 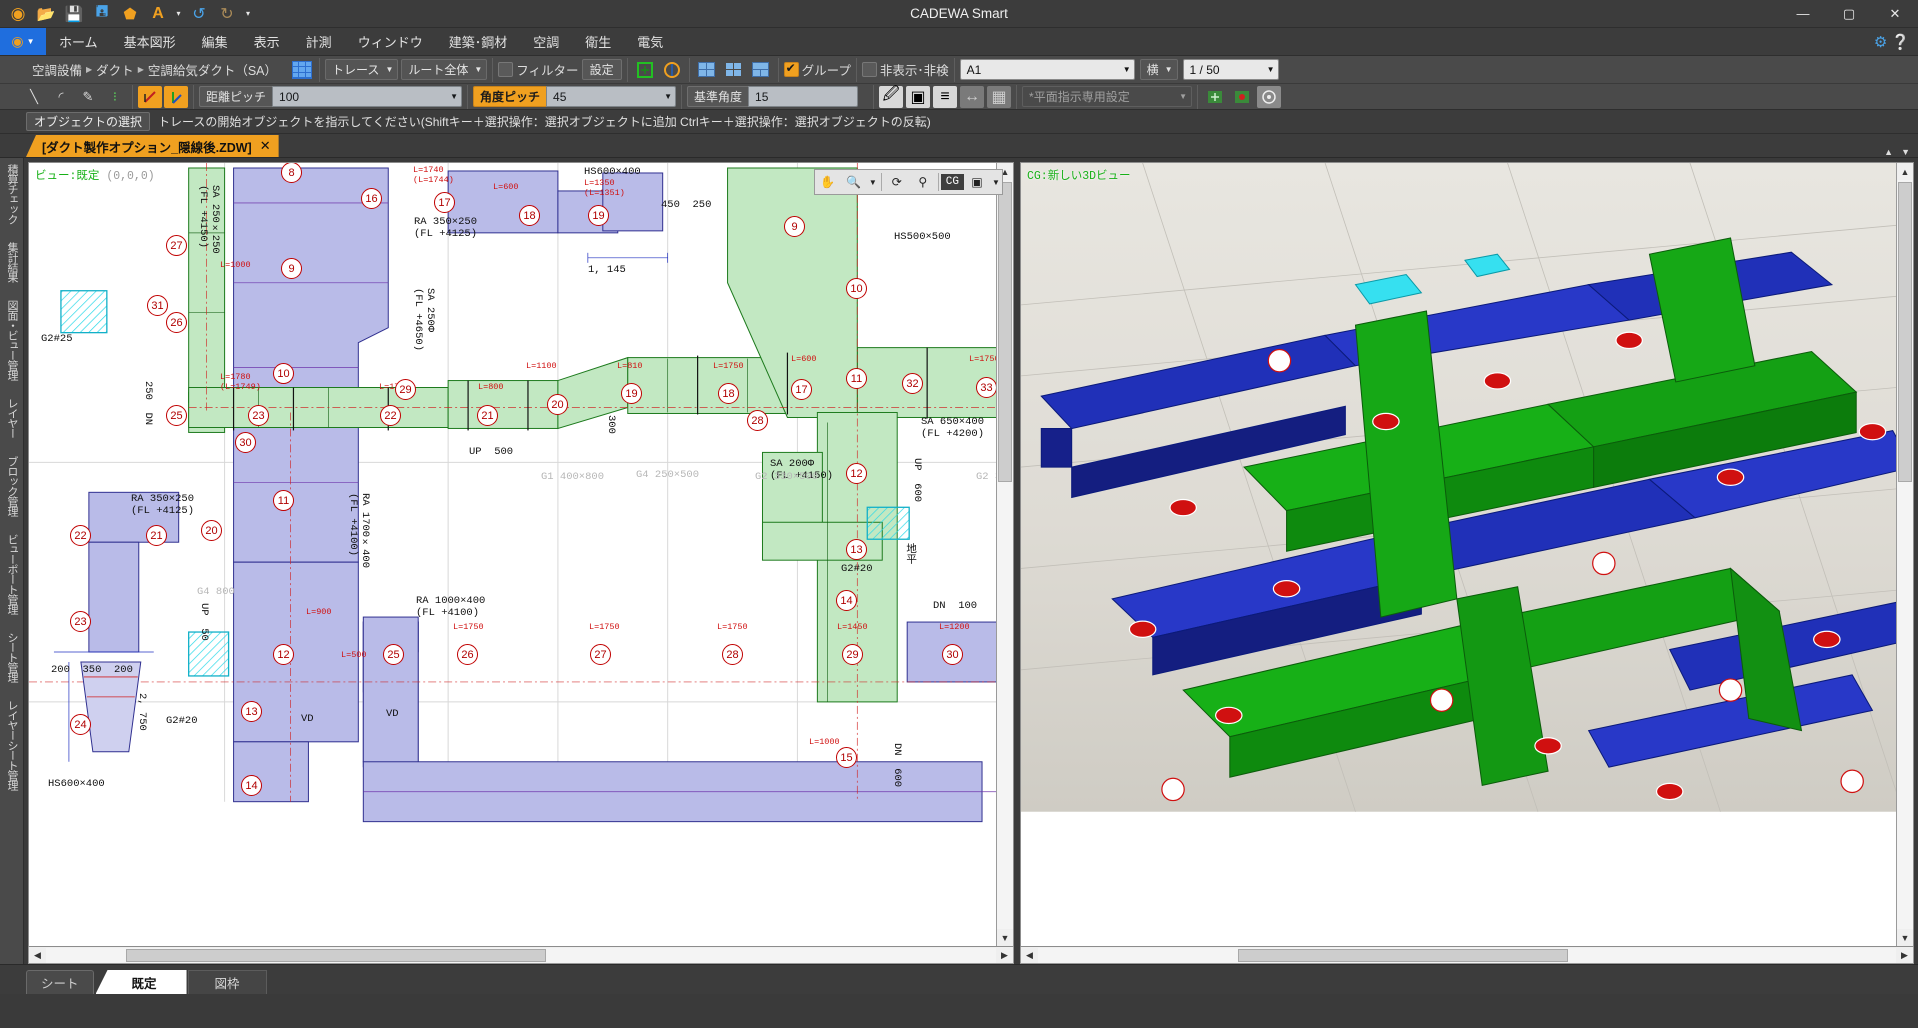 I want to click on balloon-tag: 22, so click(x=390, y=415).